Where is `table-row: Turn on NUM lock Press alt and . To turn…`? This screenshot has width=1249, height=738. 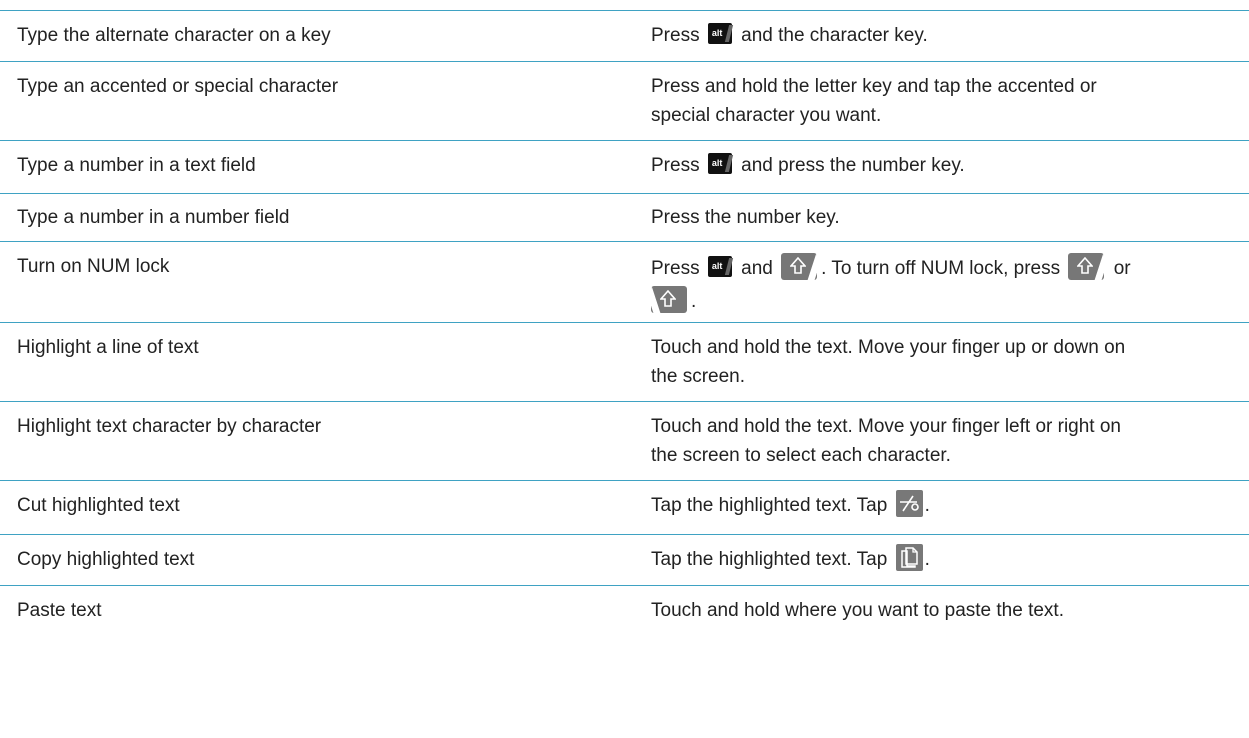
table-row: Turn on NUM lock Press alt and . To turn… is located at coordinates (624, 282).